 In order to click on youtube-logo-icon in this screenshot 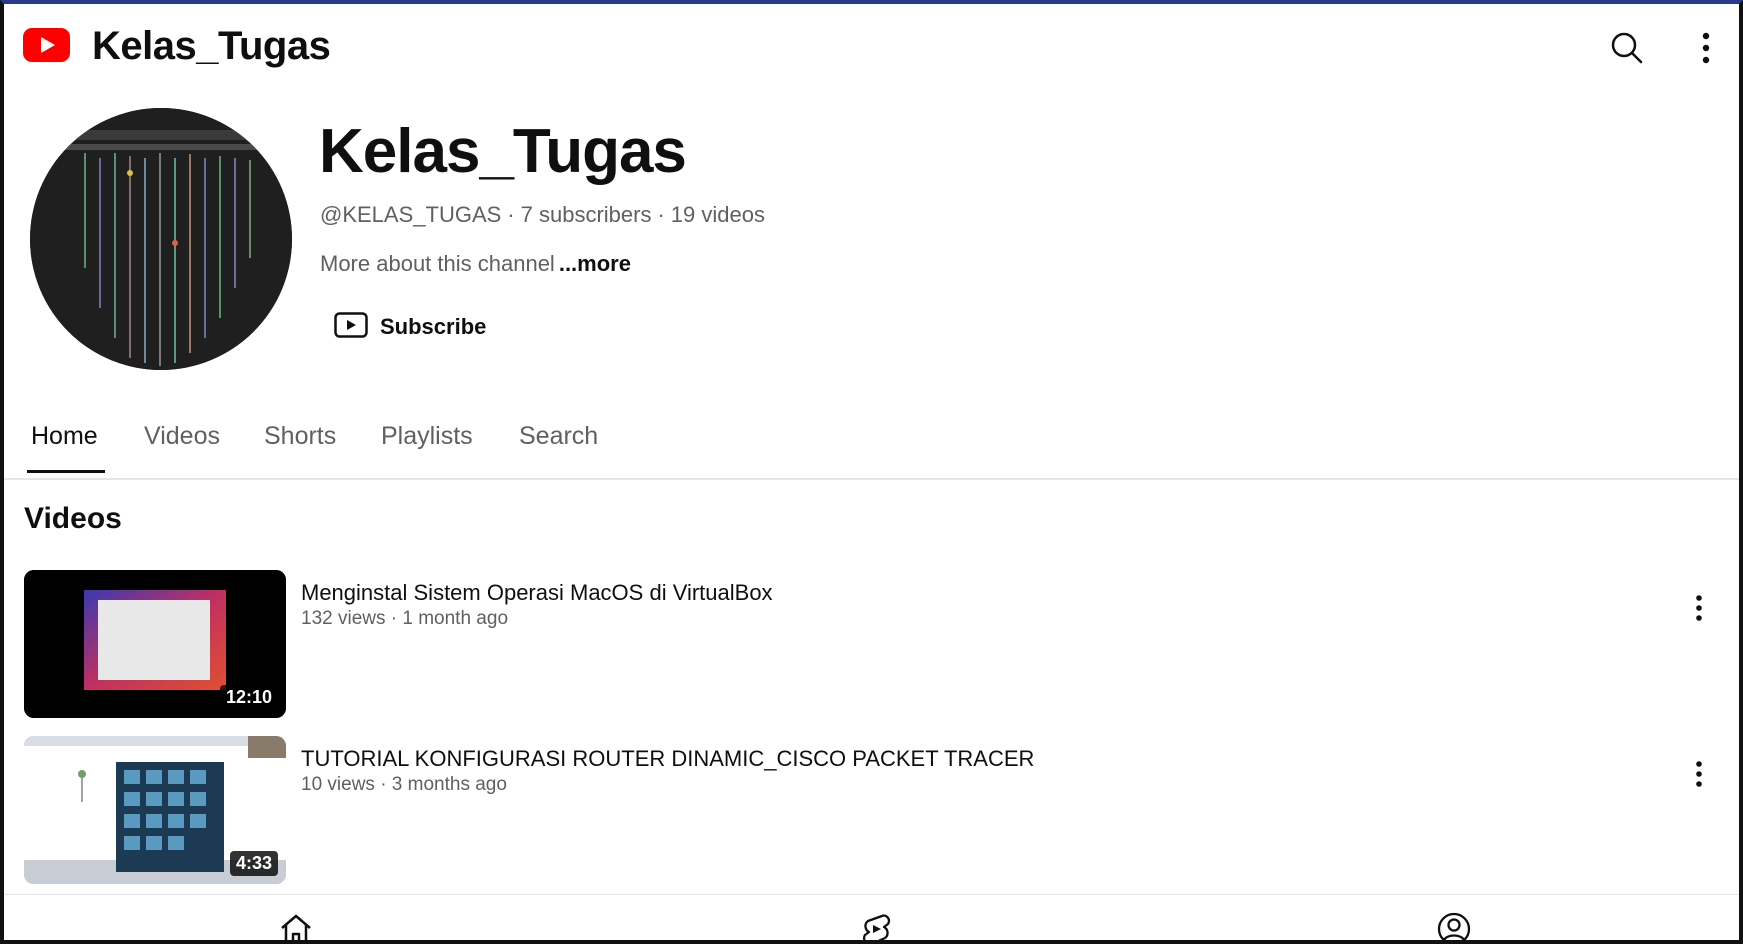, I will do `click(46, 45)`.